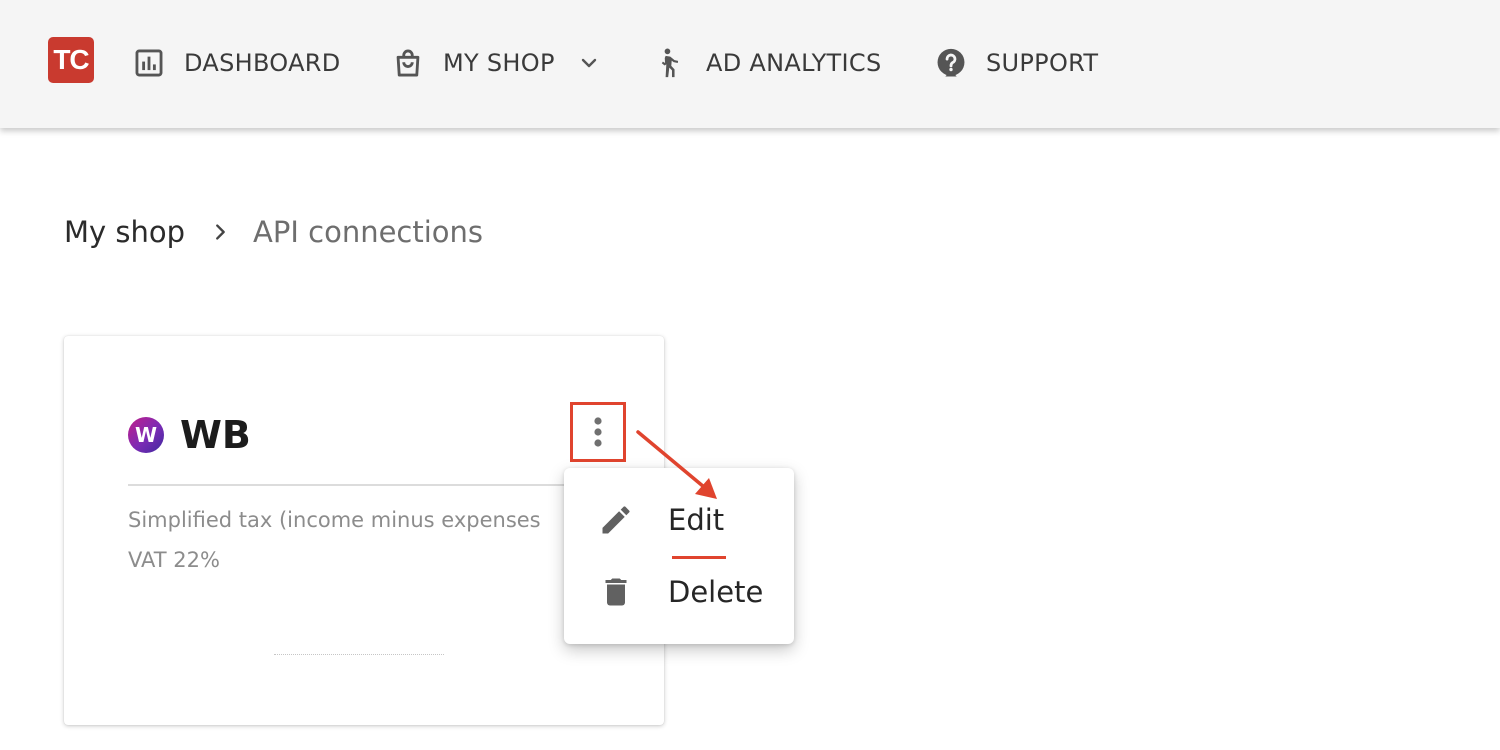 This screenshot has width=1500, height=750. I want to click on nav-item-ad-analytics: AD ANALYTICS, so click(768, 63).